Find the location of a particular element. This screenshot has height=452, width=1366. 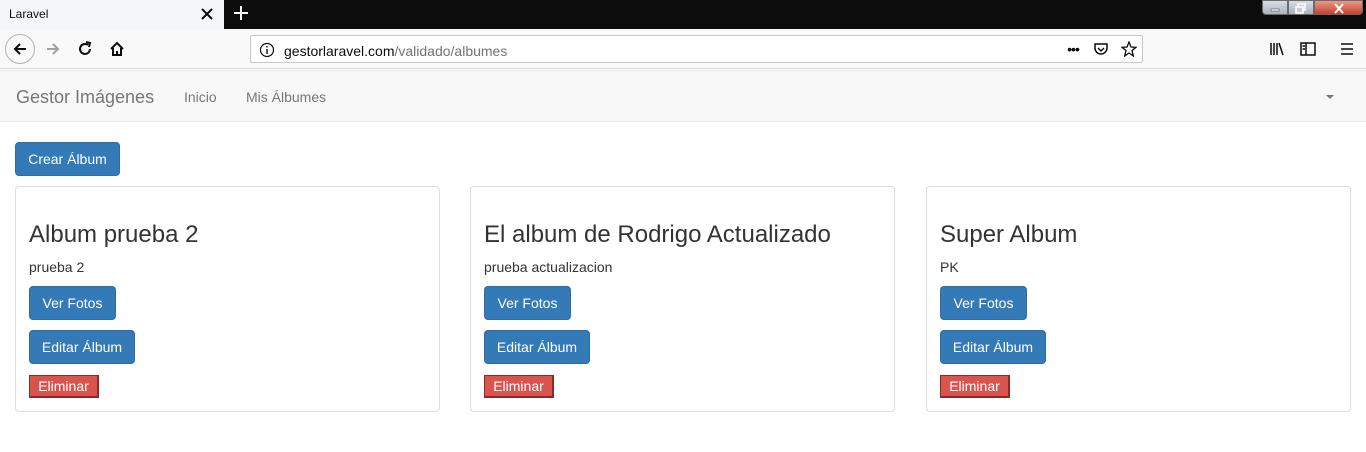

pocket-icon is located at coordinates (1101, 49).